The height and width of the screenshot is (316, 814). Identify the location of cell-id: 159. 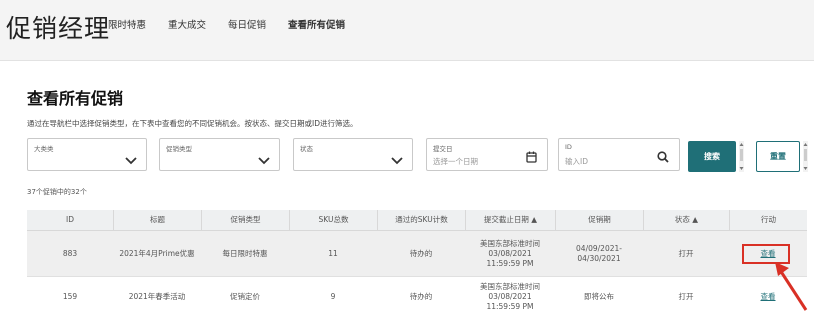
(70, 296).